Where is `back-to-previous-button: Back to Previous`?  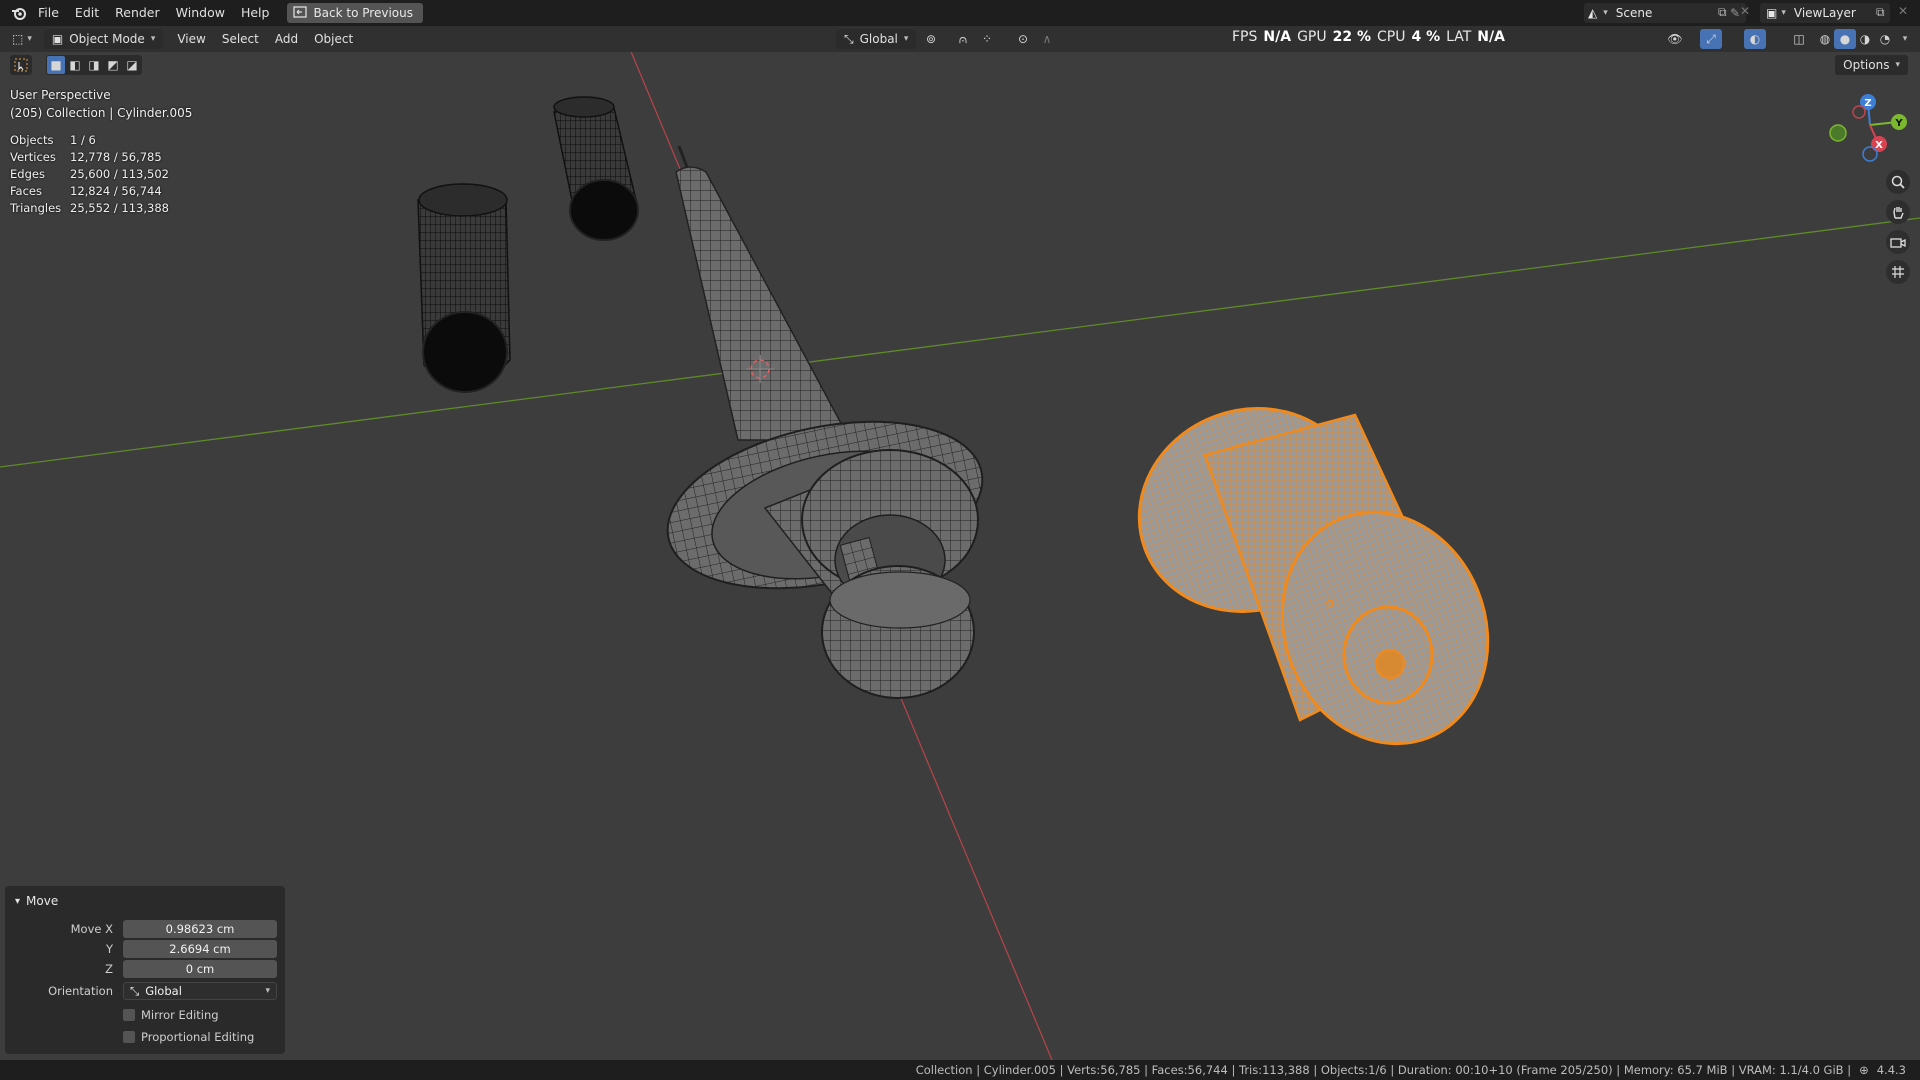
back-to-previous-button: Back to Previous is located at coordinates (355, 13).